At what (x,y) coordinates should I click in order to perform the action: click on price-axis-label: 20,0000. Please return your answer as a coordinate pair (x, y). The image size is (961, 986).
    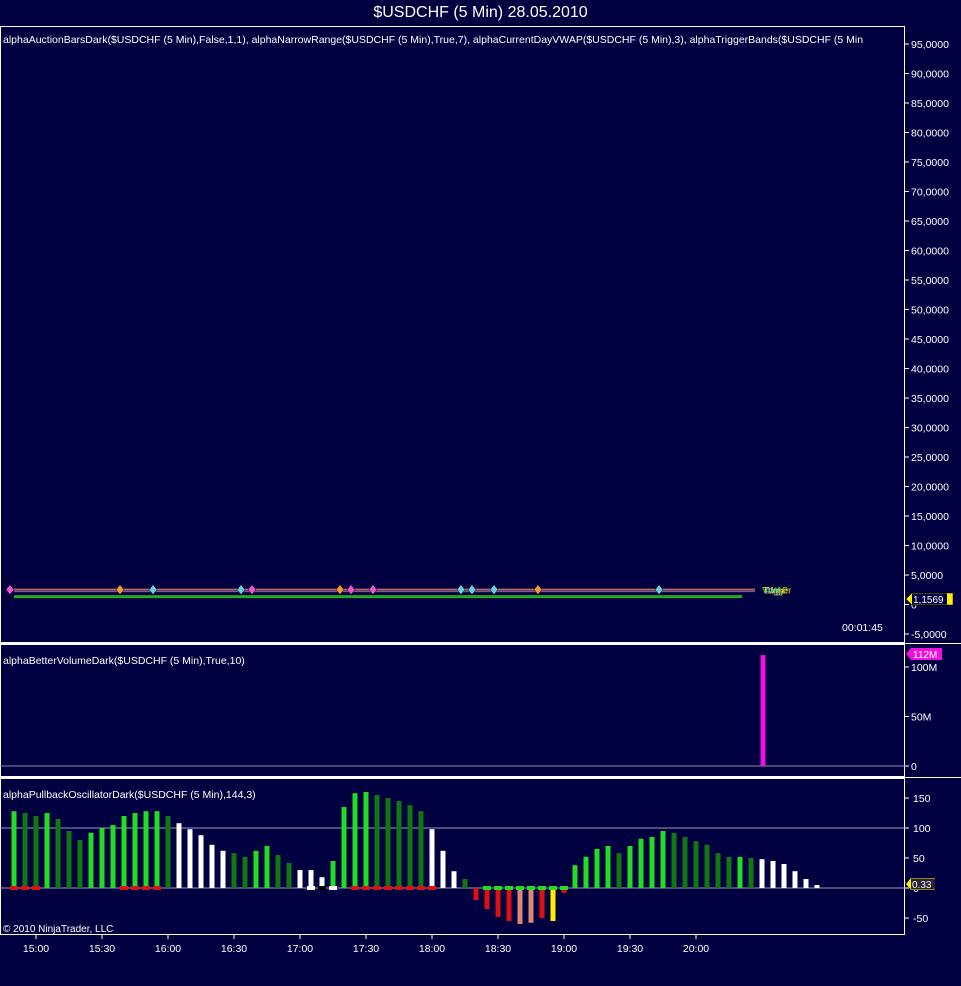
    Looking at the image, I should click on (930, 488).